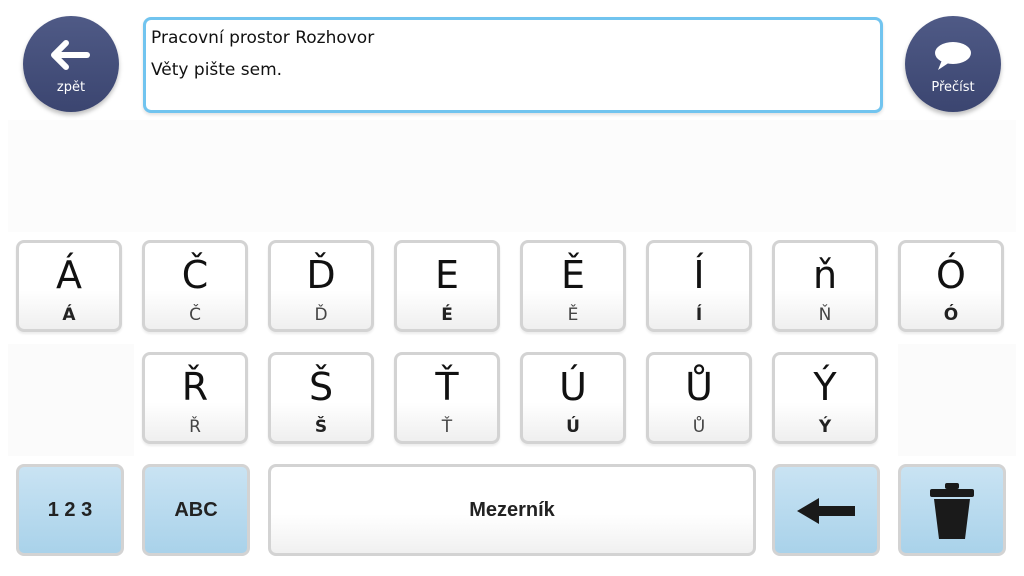  What do you see at coordinates (321, 275) in the screenshot?
I see `key-main-glyph: Ď` at bounding box center [321, 275].